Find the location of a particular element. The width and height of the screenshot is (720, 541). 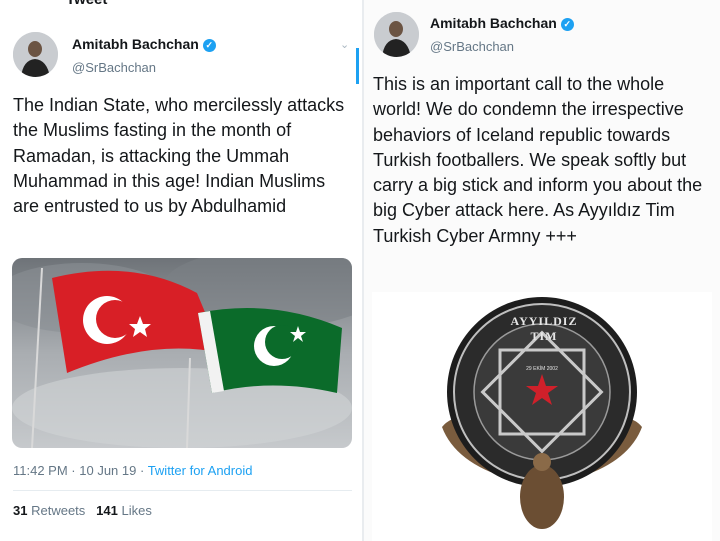

emblem-date: 29 EKİM 2002 is located at coordinates (542, 369).